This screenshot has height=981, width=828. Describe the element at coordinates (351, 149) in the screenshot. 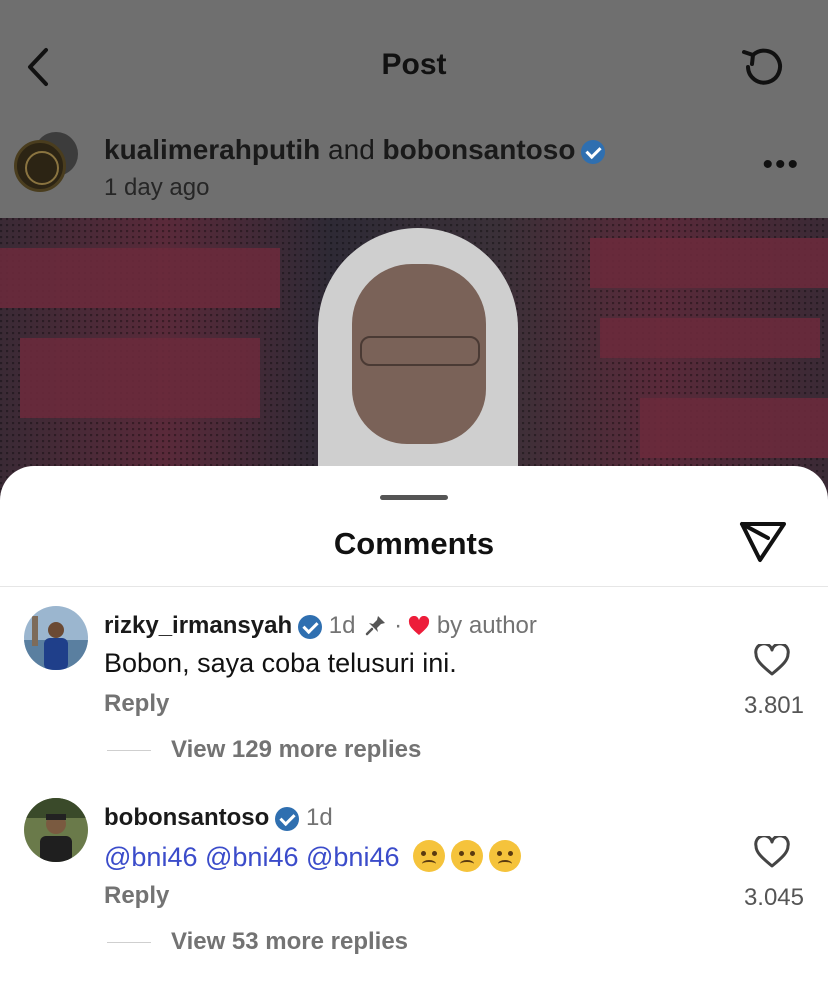

I see `author-joiner: and` at that location.